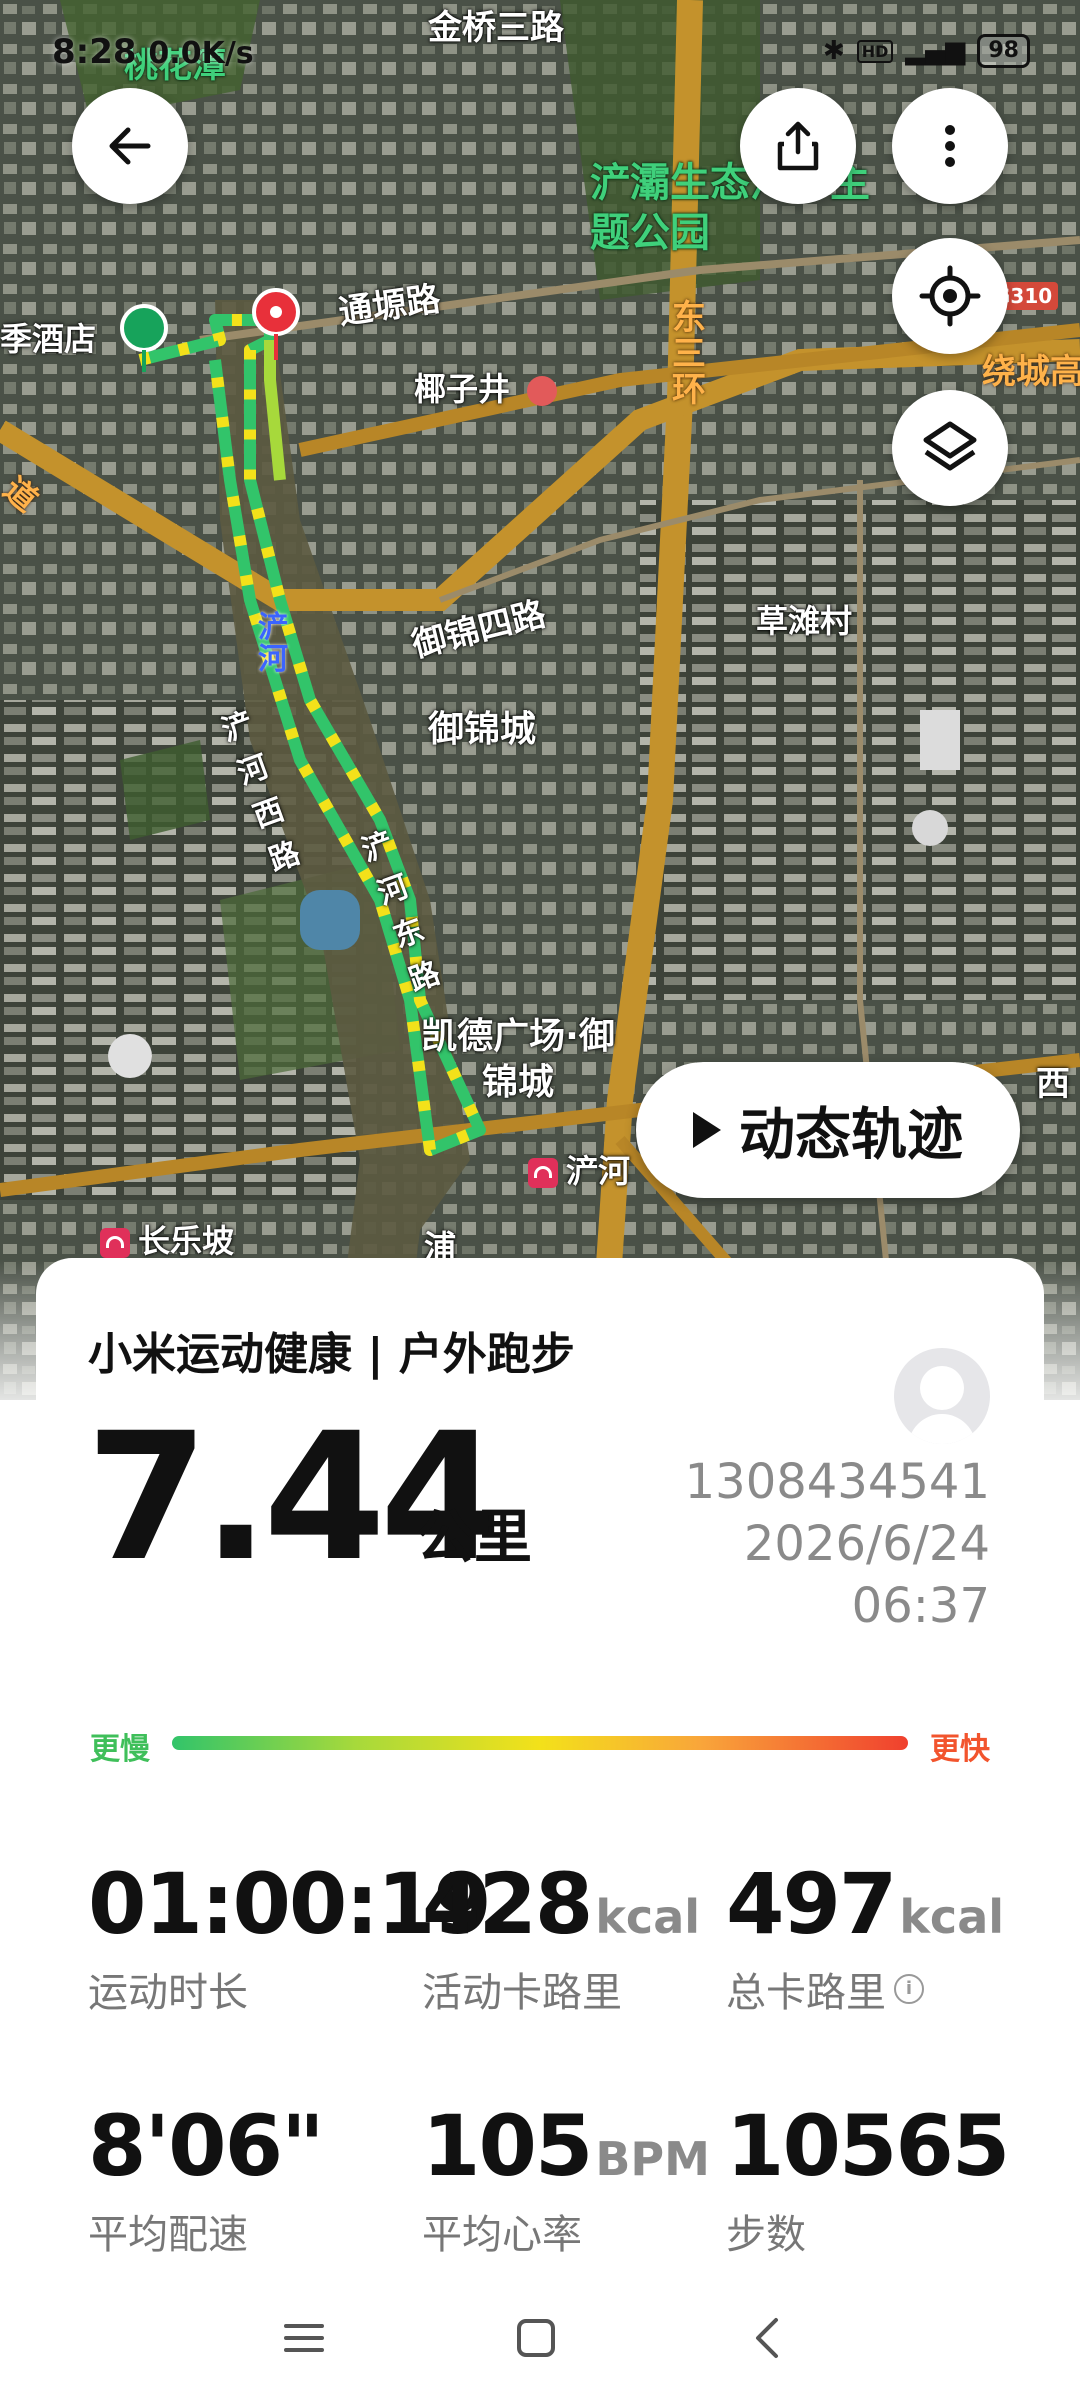 This screenshot has width=1080, height=2400. Describe the element at coordinates (331, 1354) in the screenshot. I see `card-title: 小米运动健康 | 户外跑步` at that location.